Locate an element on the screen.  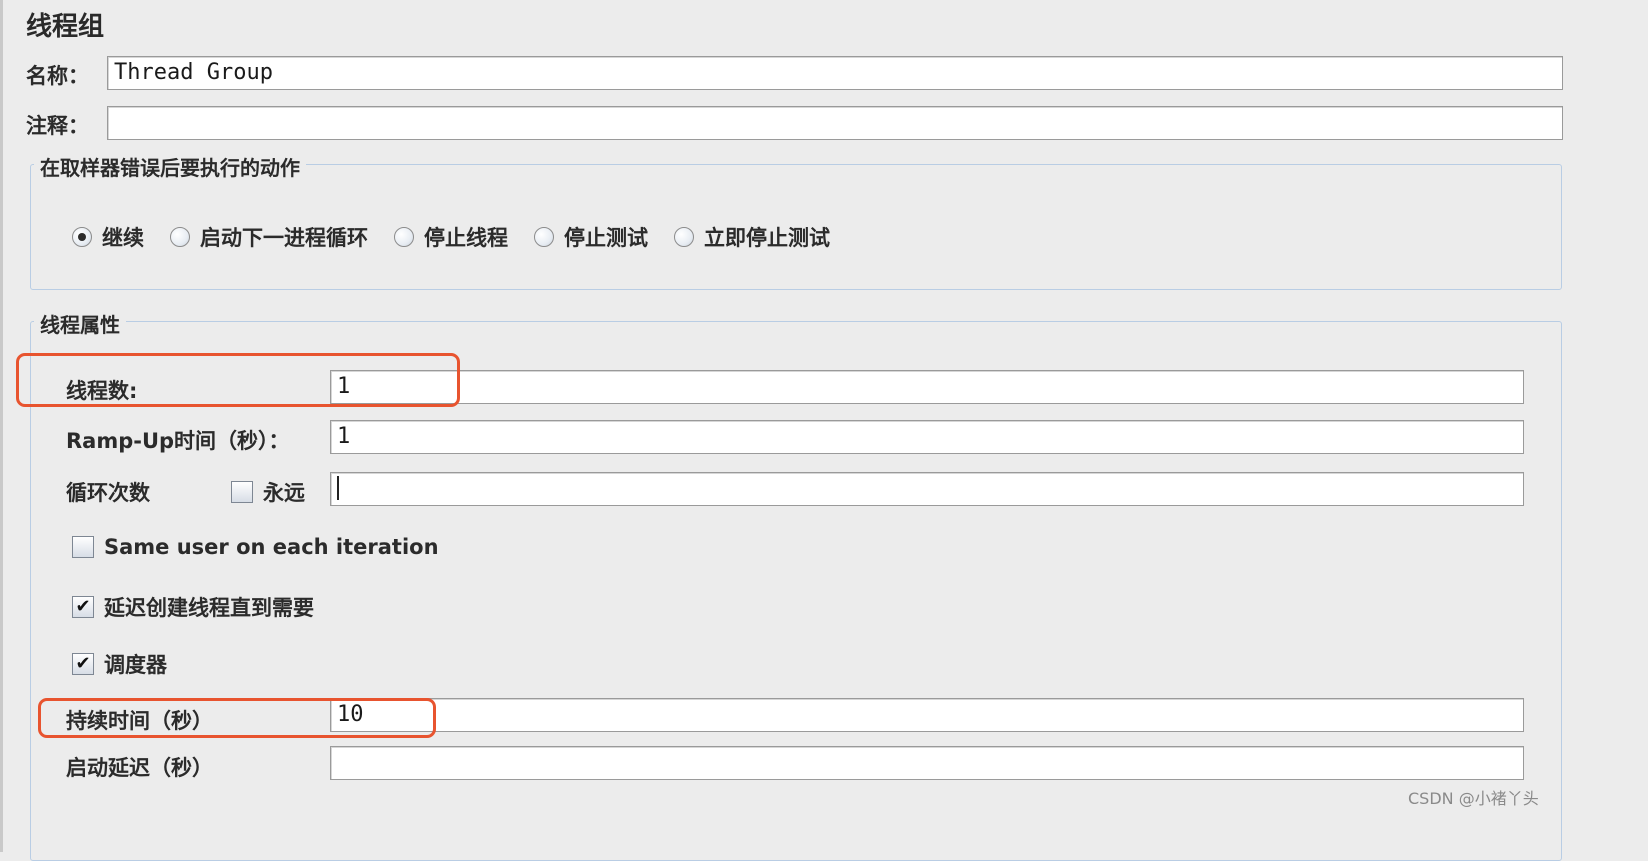
radio-stop-thread-indicator is located at coordinates (404, 237).